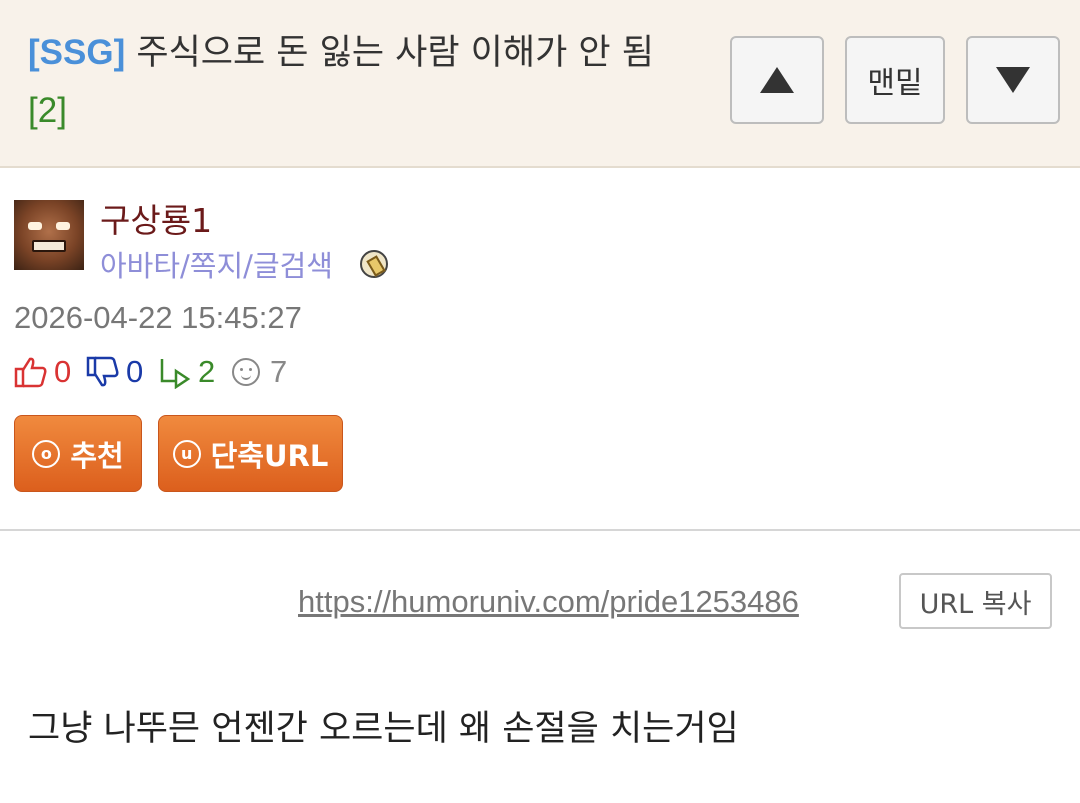 This screenshot has width=1080, height=803. I want to click on short-url-button: u 단축URL, so click(250, 453).